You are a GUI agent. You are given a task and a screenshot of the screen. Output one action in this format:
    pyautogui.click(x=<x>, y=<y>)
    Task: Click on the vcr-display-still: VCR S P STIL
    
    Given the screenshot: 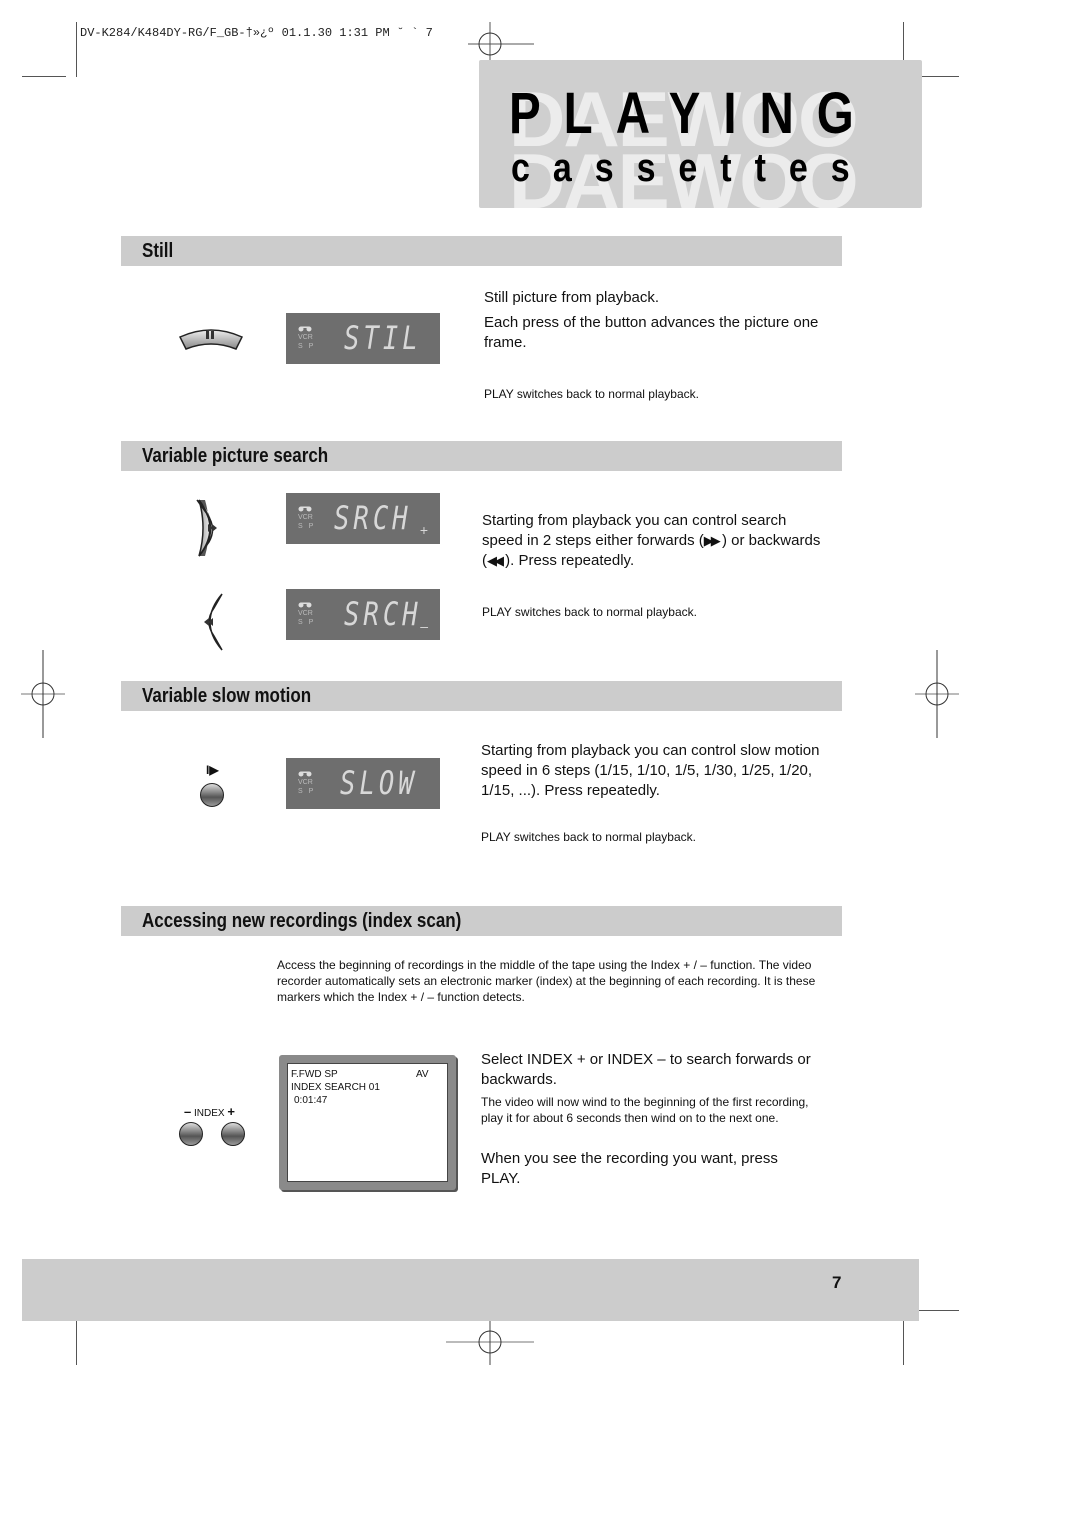 What is the action you would take?
    pyautogui.click(x=363, y=338)
    